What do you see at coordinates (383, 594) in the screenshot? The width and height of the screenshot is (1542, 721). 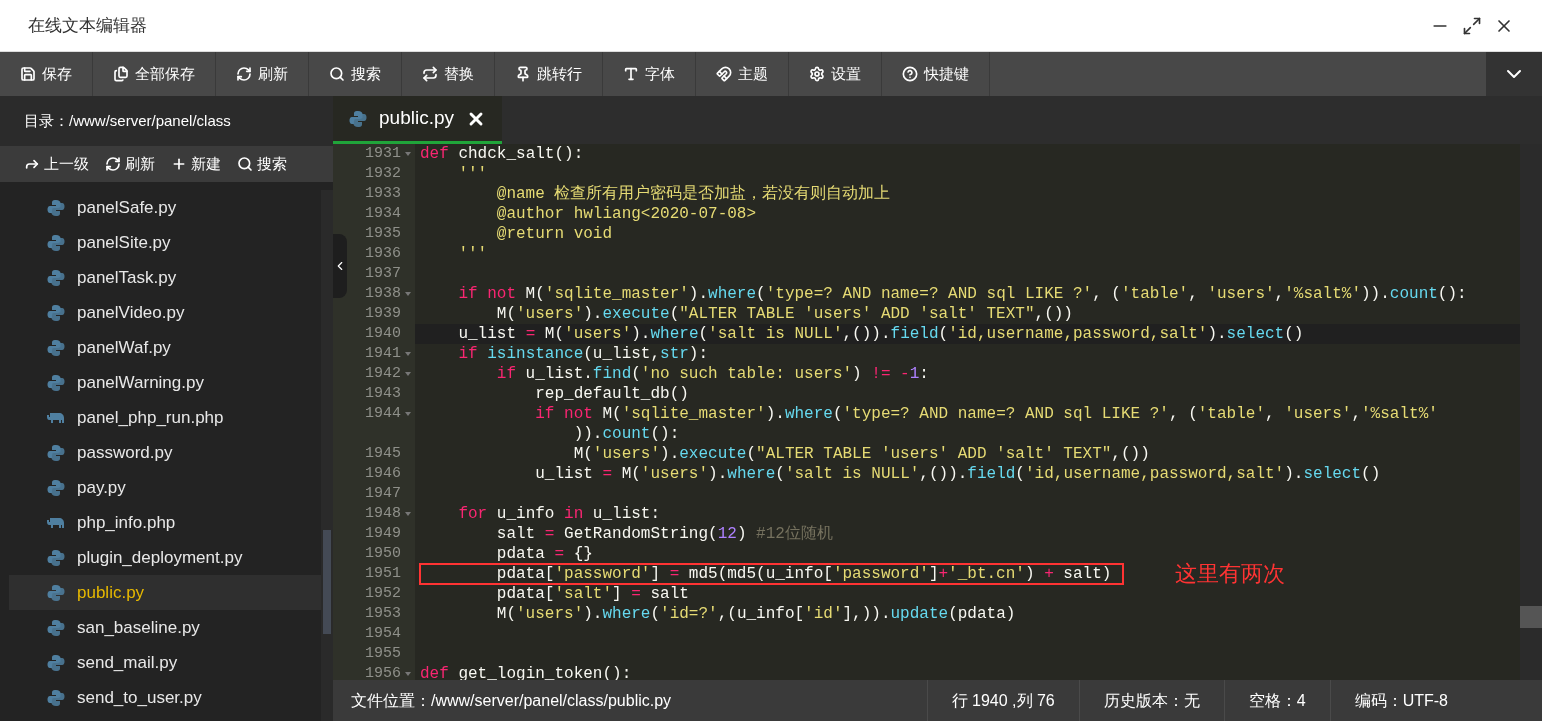 I see `line-number: 1952` at bounding box center [383, 594].